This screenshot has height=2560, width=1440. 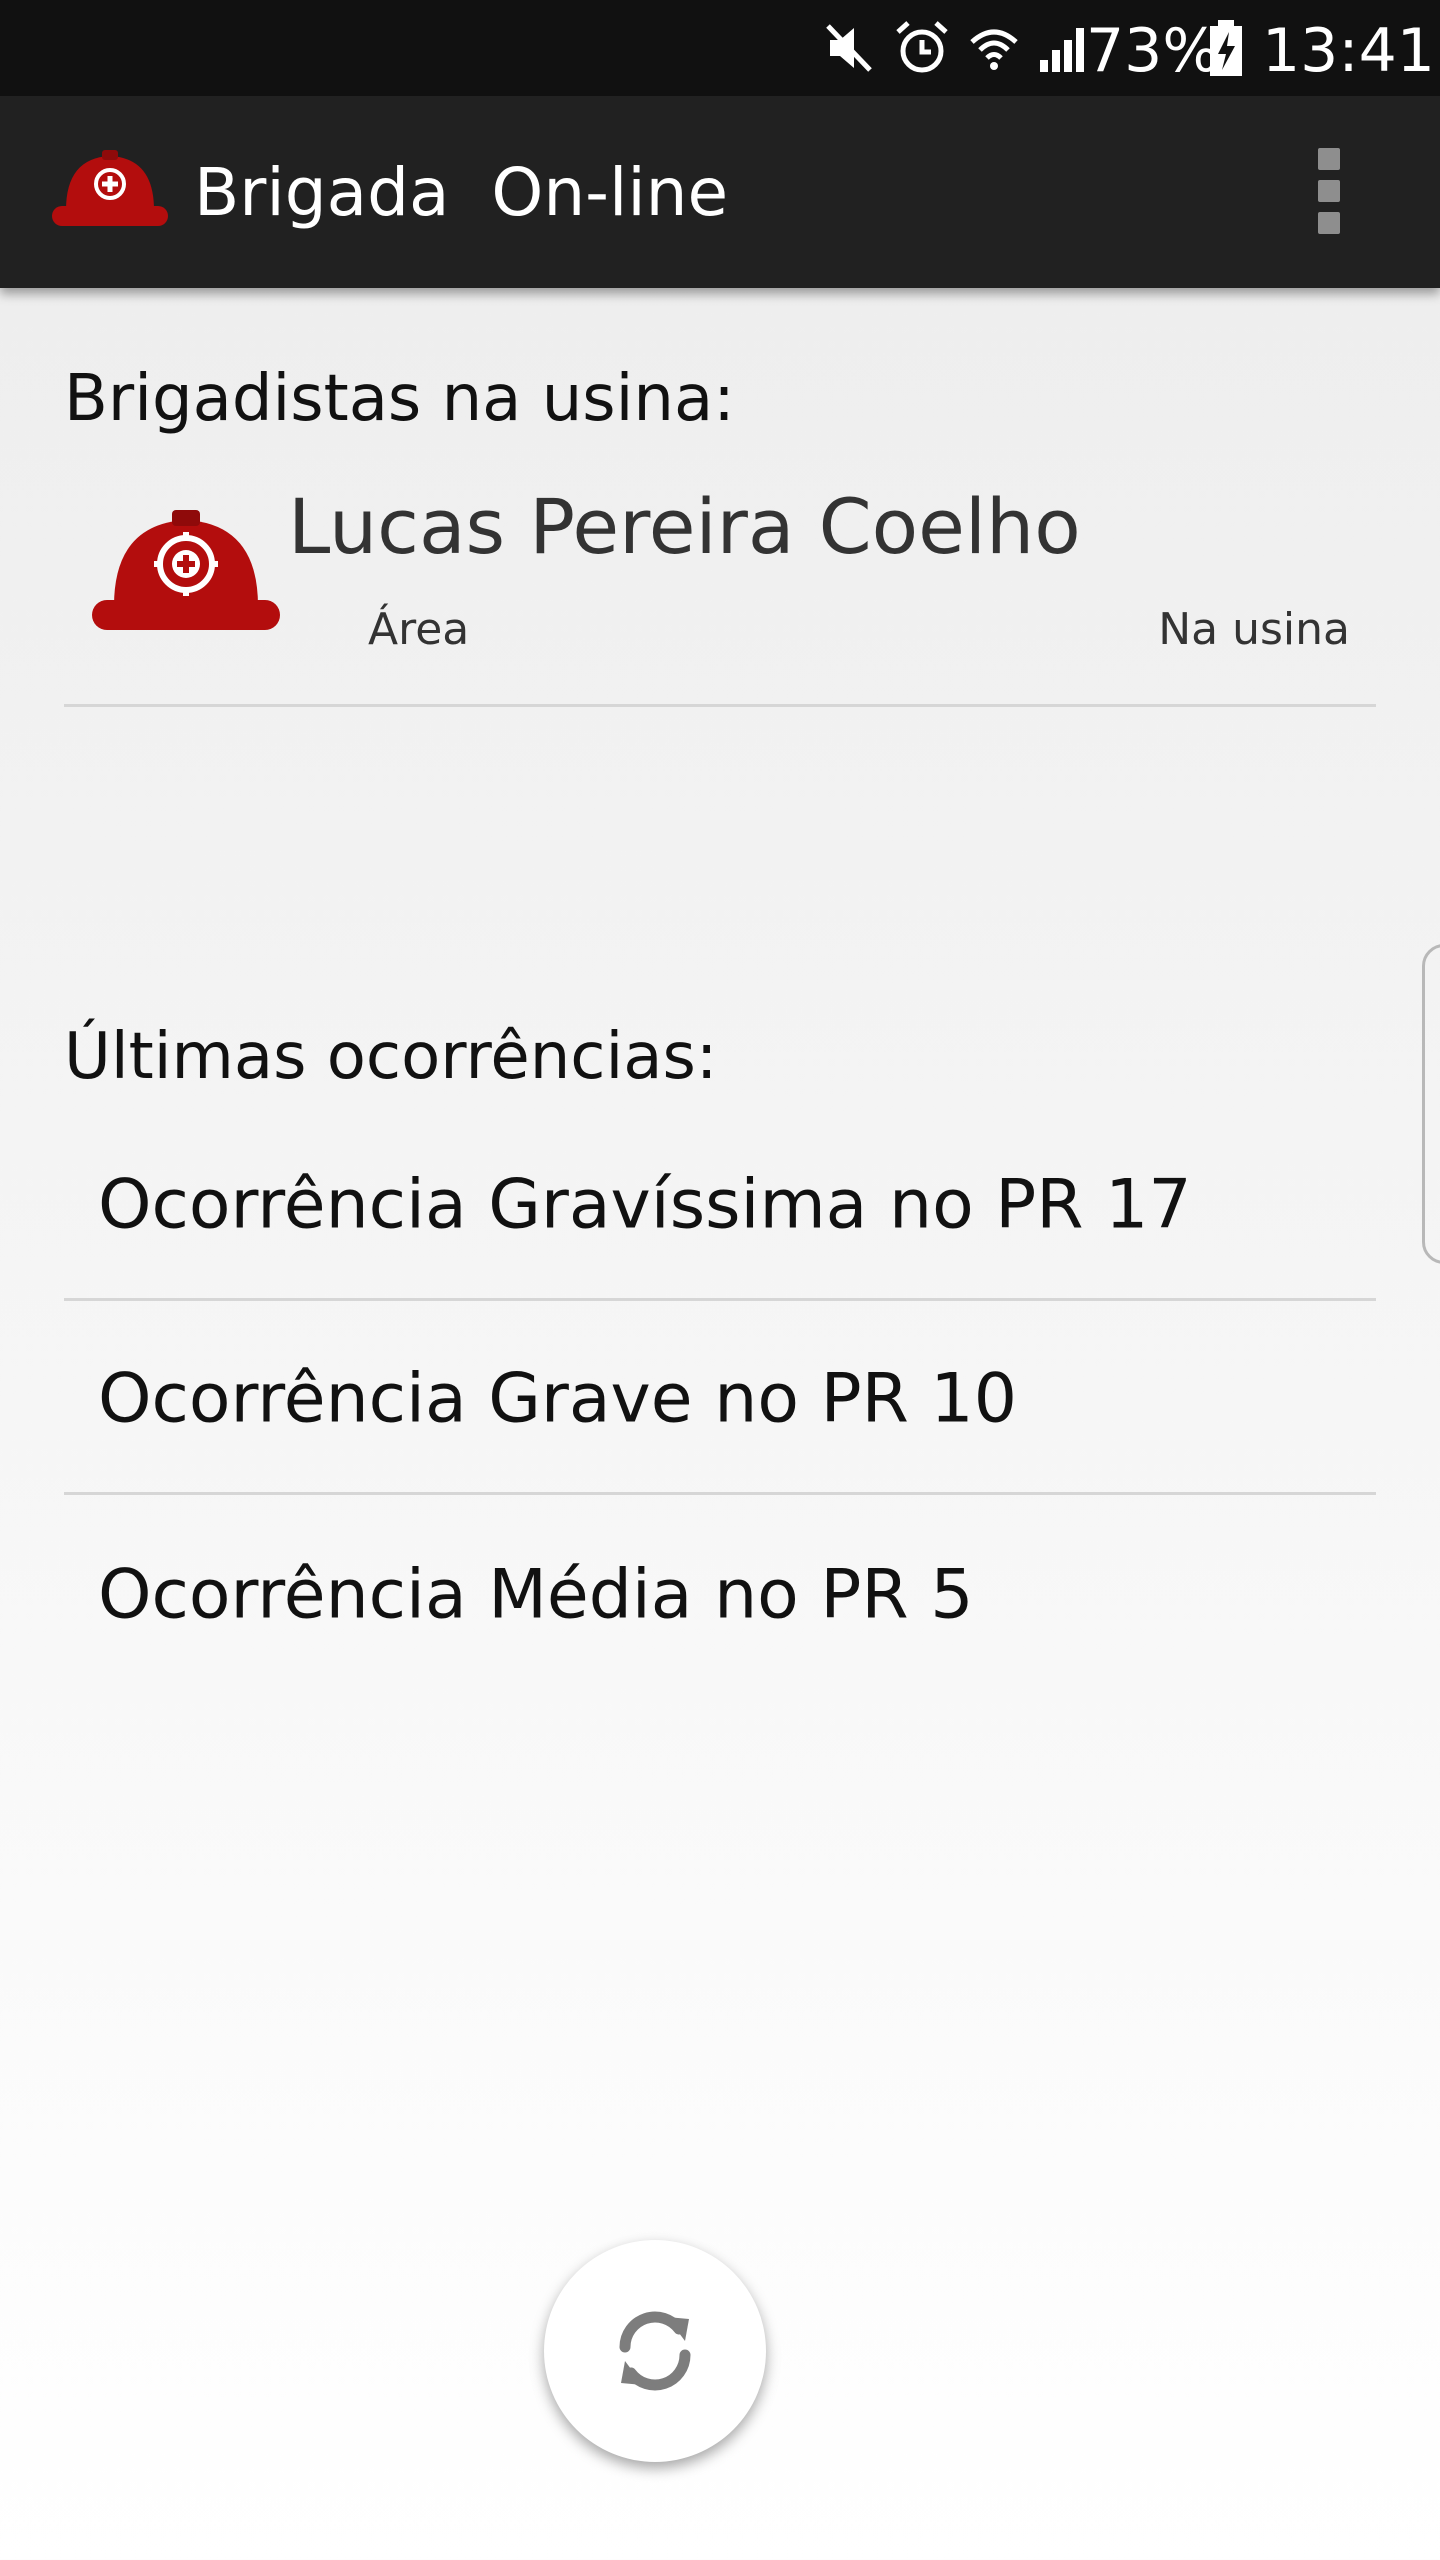 I want to click on app-title: Brigada On-line, so click(x=461, y=192).